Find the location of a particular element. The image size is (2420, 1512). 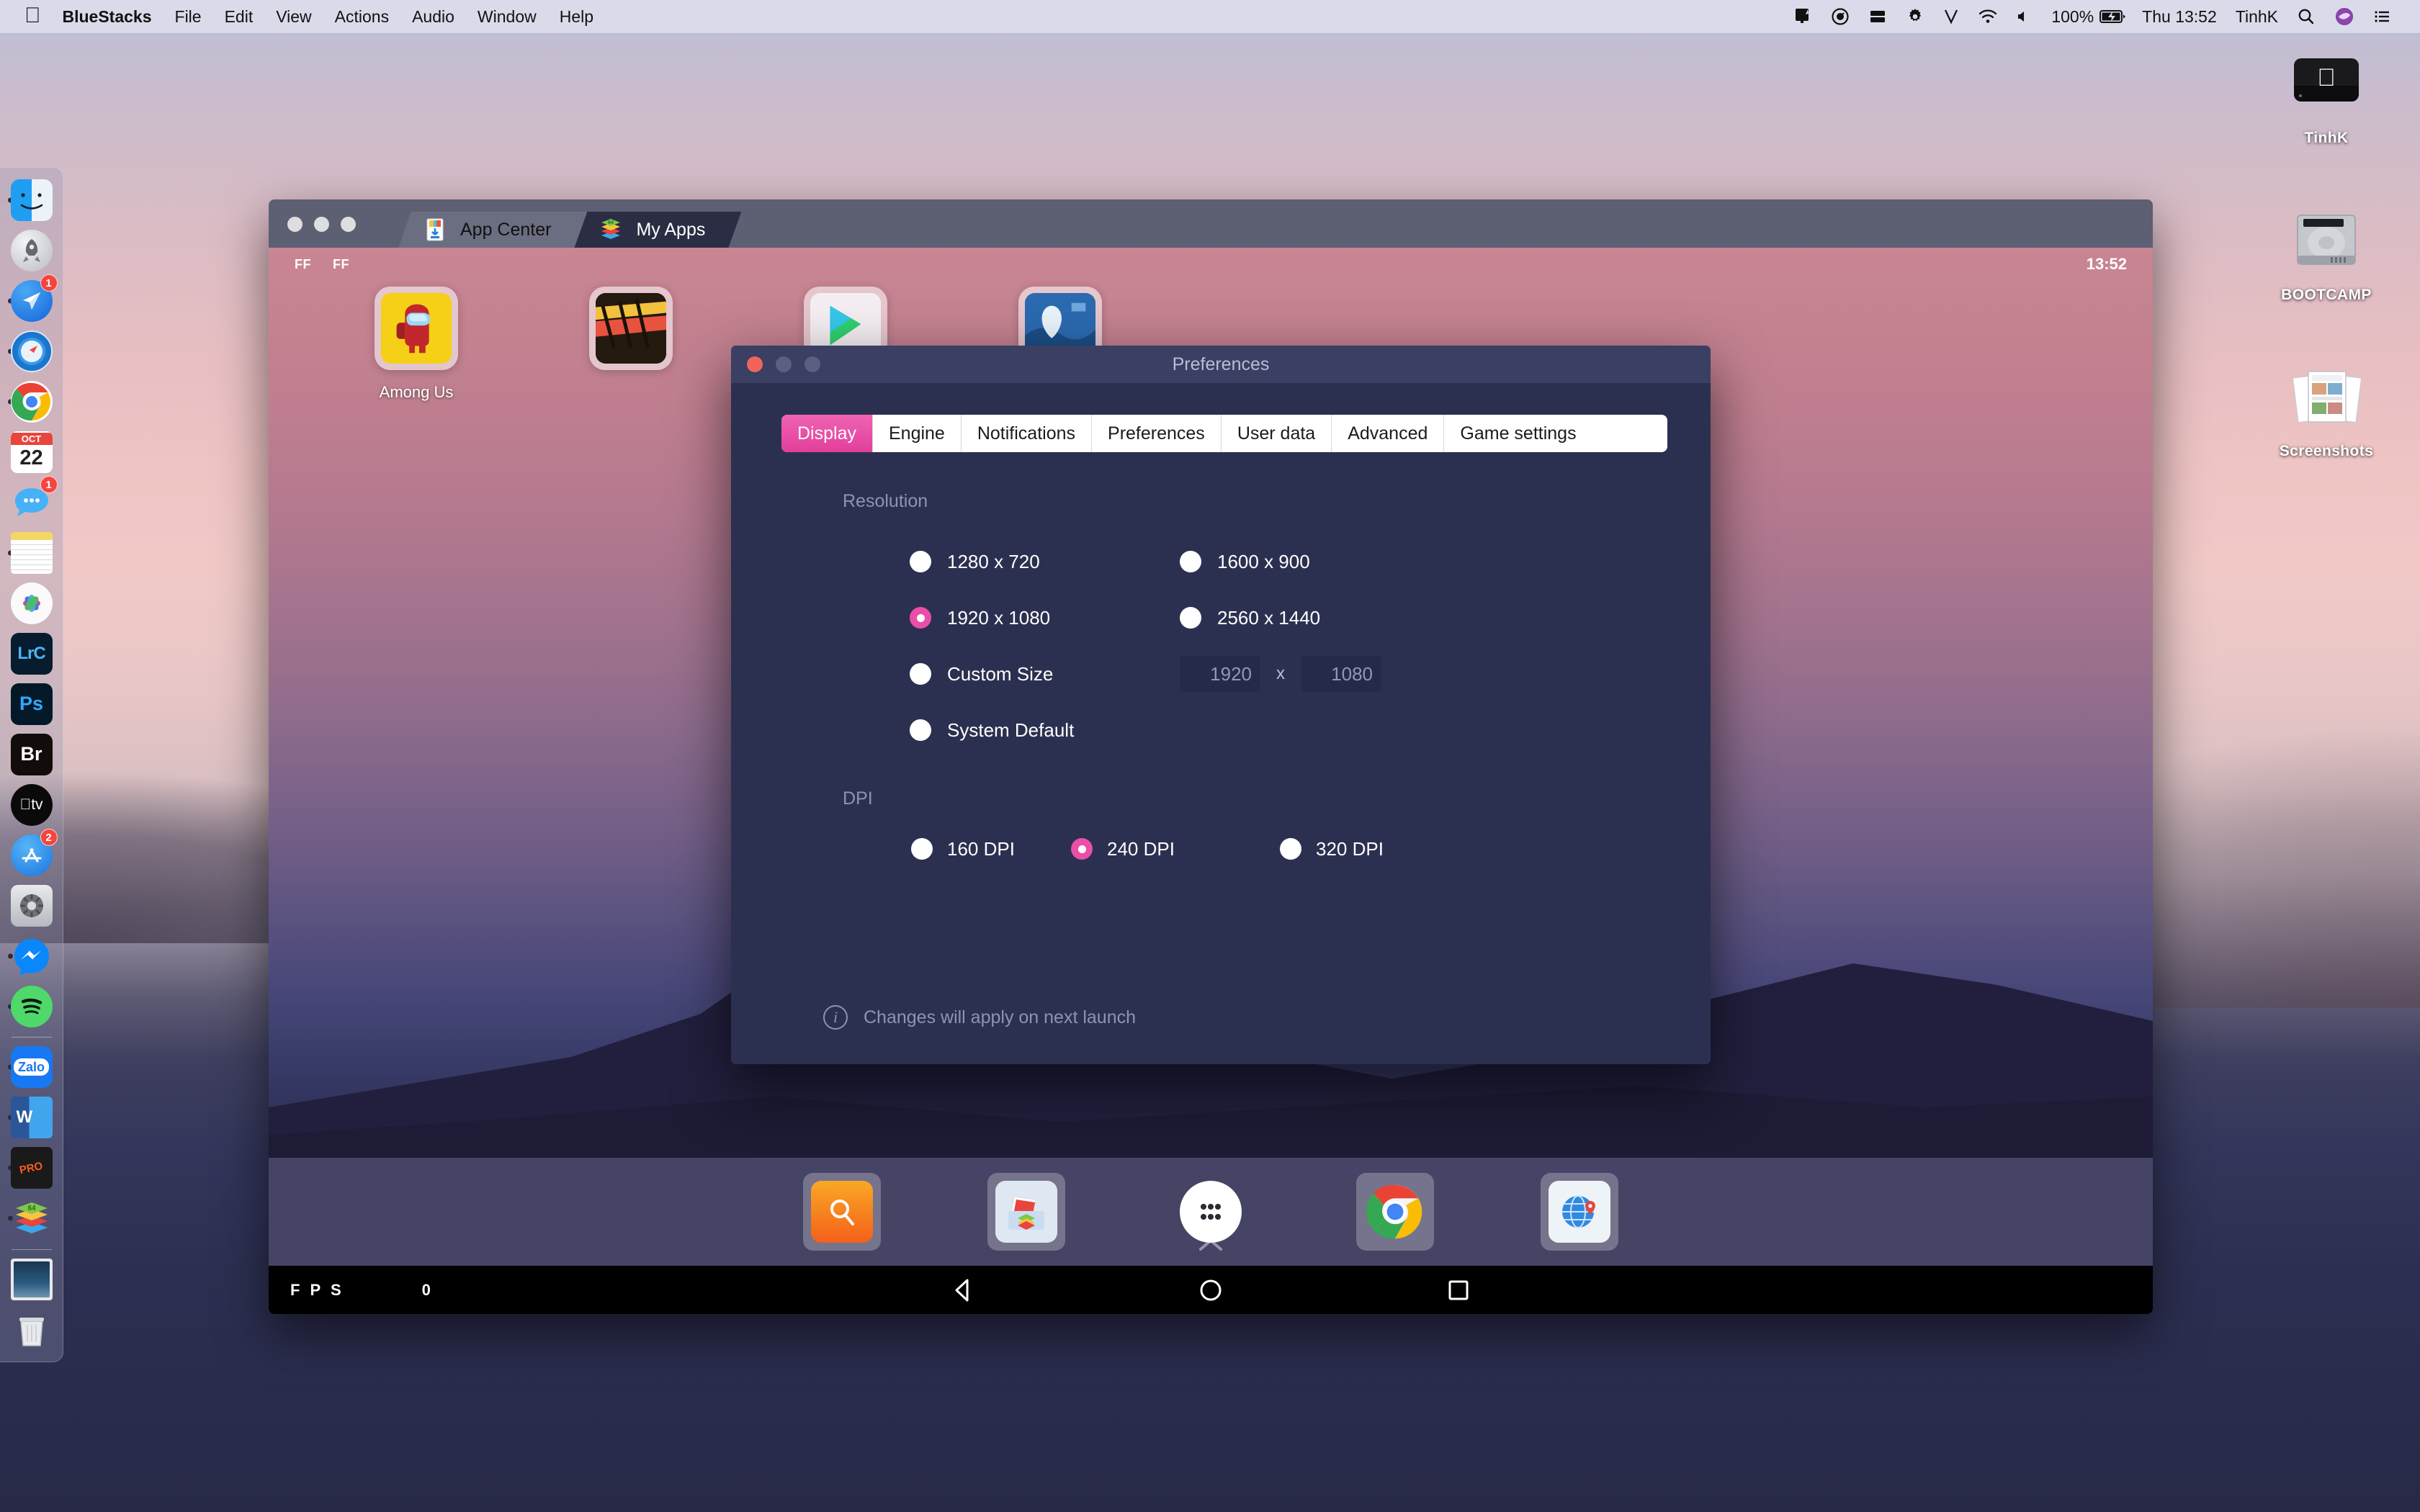

custom-height-input: 1080 is located at coordinates (1341, 674).